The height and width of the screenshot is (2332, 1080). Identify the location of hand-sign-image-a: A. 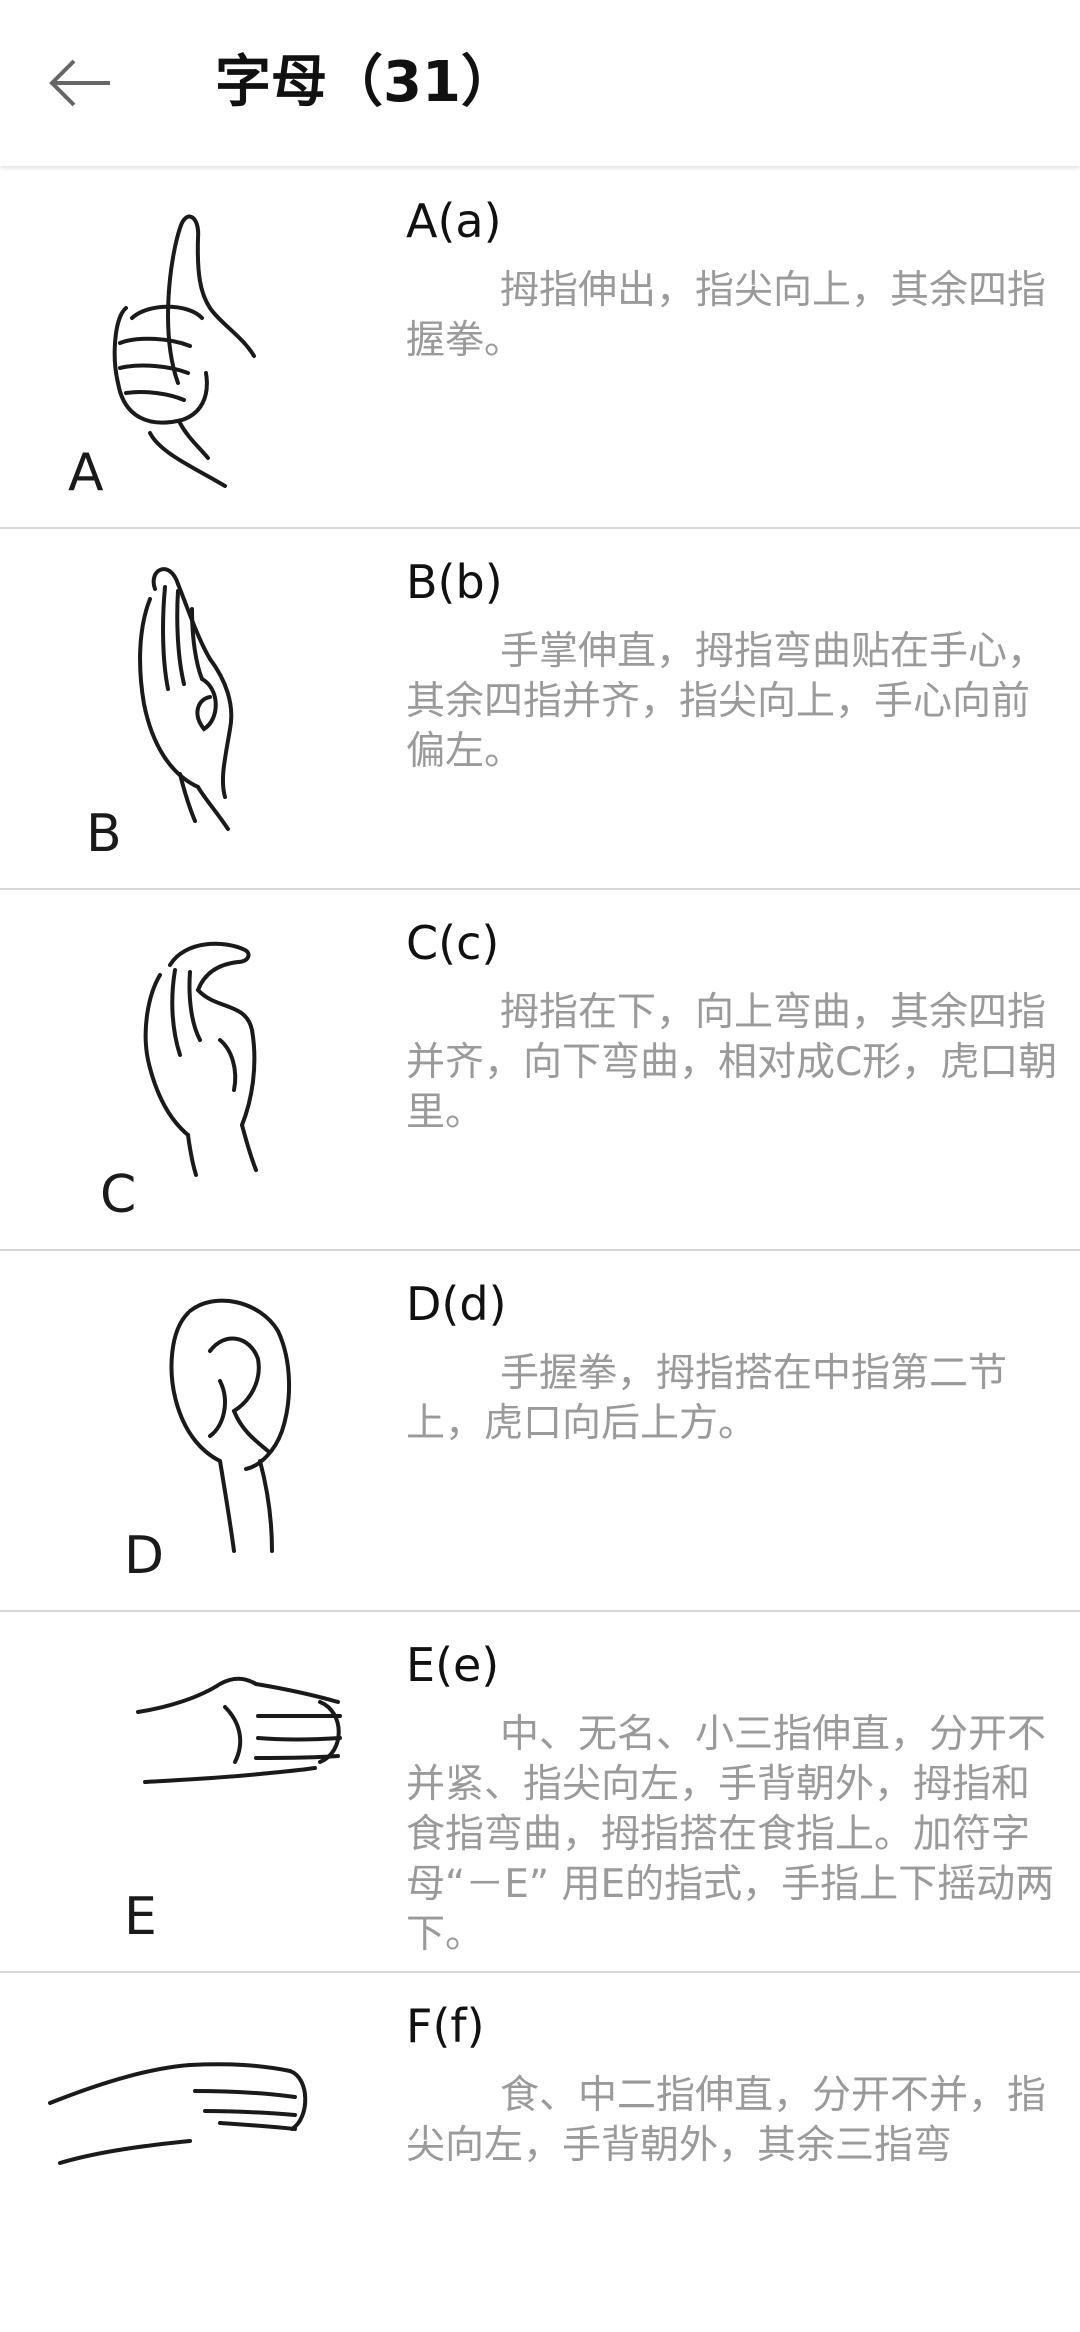
(205, 347).